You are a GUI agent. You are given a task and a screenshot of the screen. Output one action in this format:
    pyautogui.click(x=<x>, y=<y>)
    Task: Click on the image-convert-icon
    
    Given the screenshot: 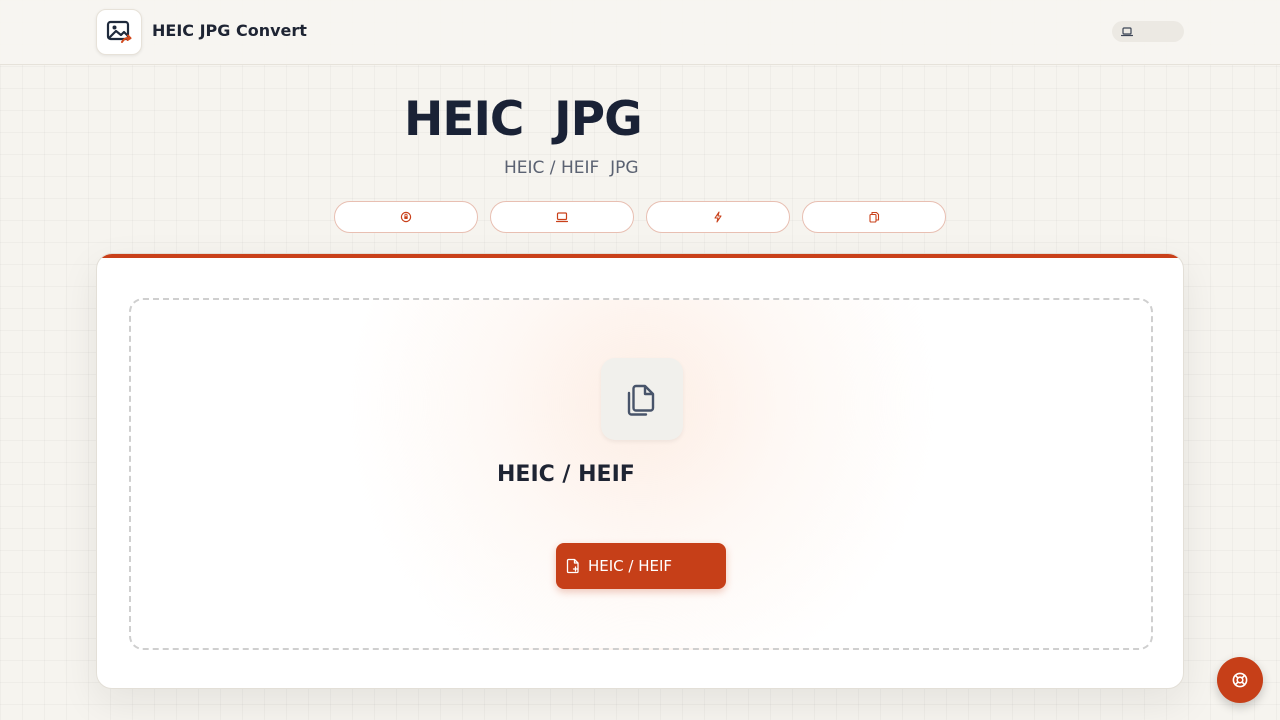 What is the action you would take?
    pyautogui.click(x=119, y=32)
    